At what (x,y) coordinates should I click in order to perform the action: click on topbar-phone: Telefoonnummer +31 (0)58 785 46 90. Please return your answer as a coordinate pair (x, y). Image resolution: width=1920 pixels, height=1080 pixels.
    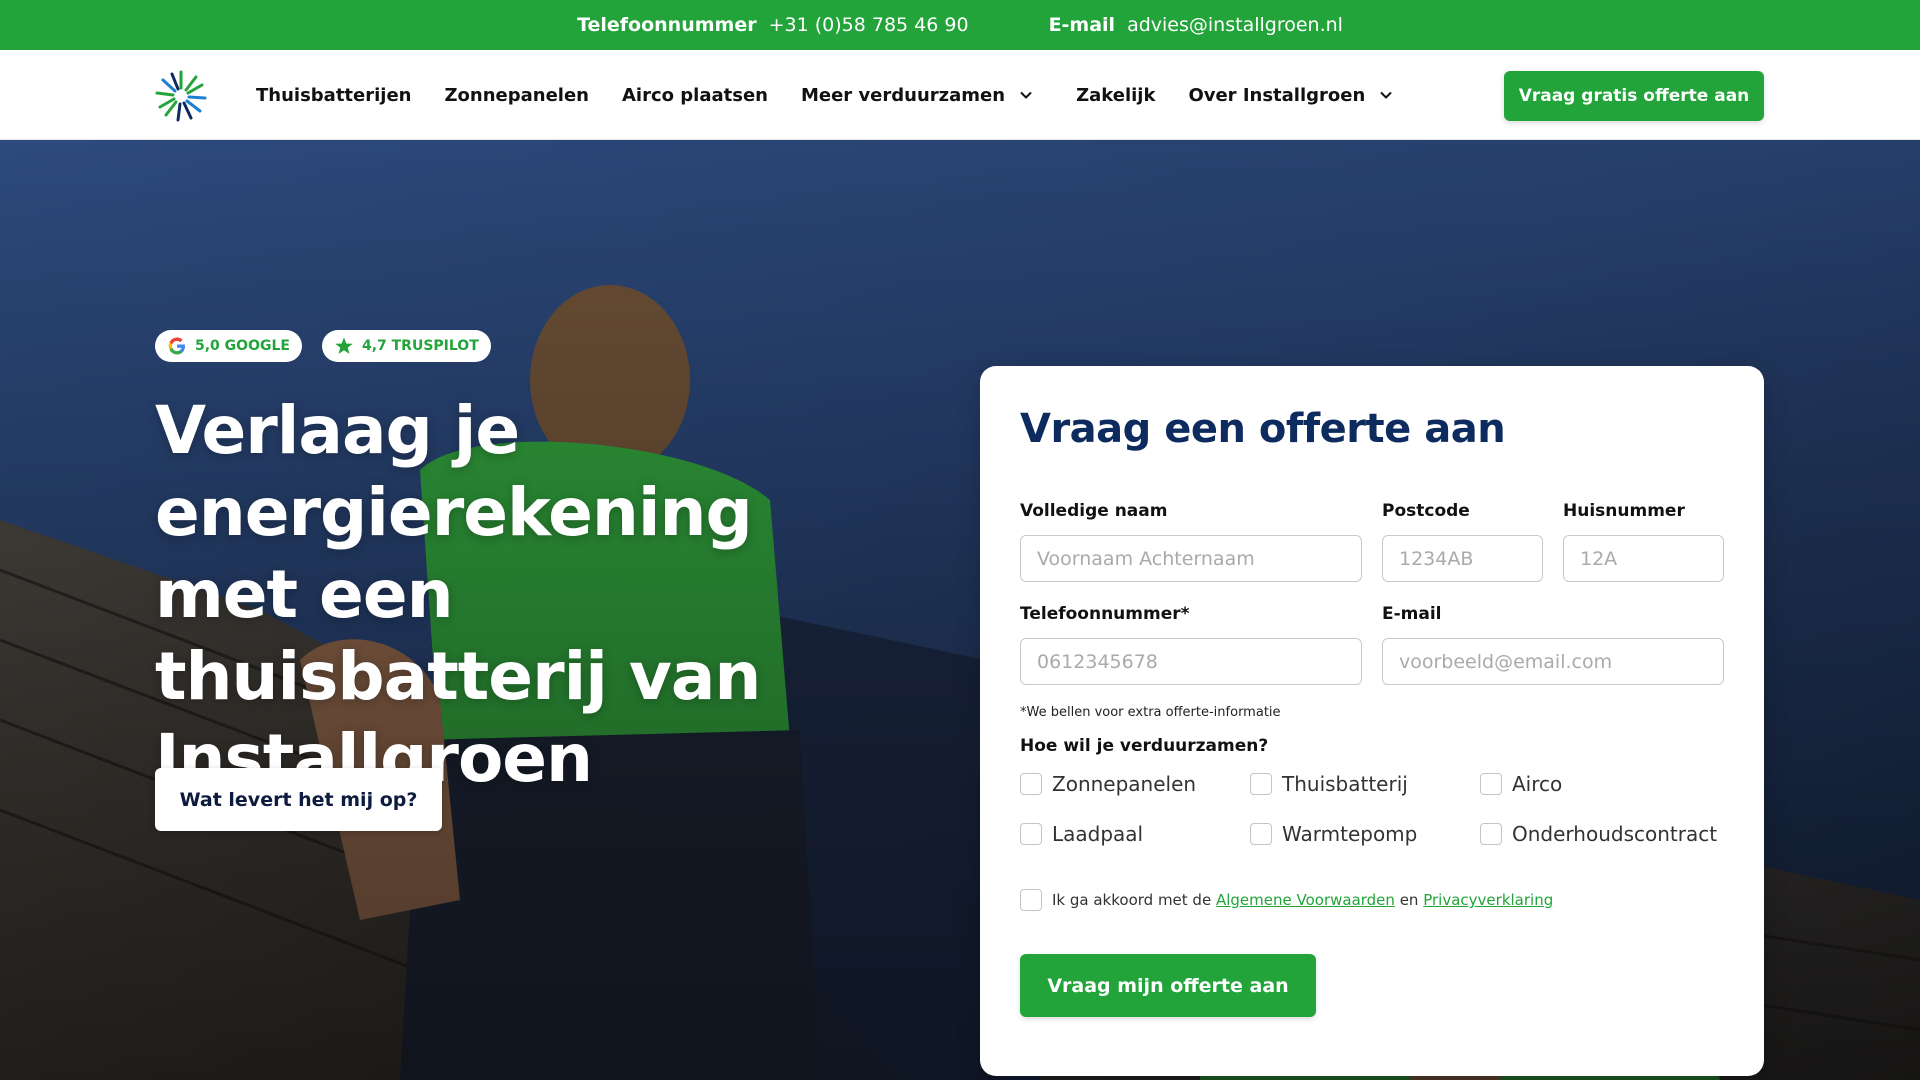
    Looking at the image, I should click on (773, 25).